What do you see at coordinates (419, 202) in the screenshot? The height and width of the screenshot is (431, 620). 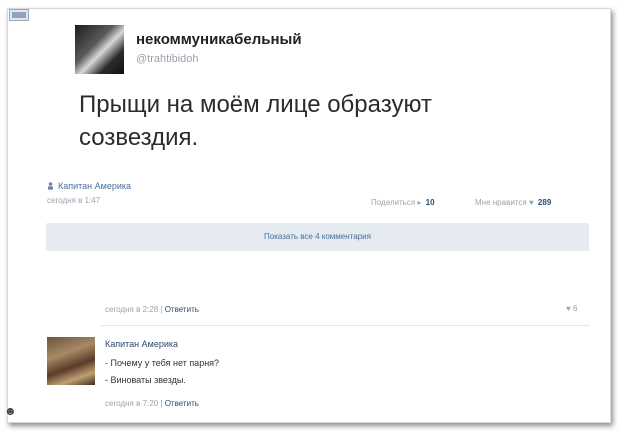 I see `megaphone-icon: ▸` at bounding box center [419, 202].